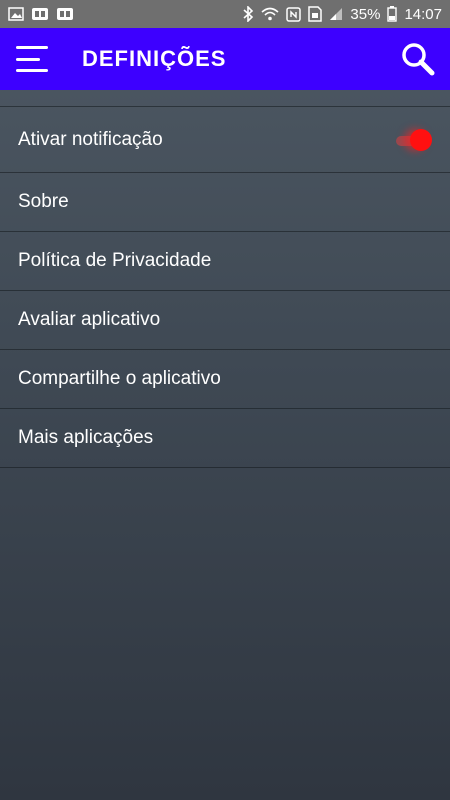 The image size is (450, 800). I want to click on app-bar: DEFINIÇÕES, so click(225, 59).